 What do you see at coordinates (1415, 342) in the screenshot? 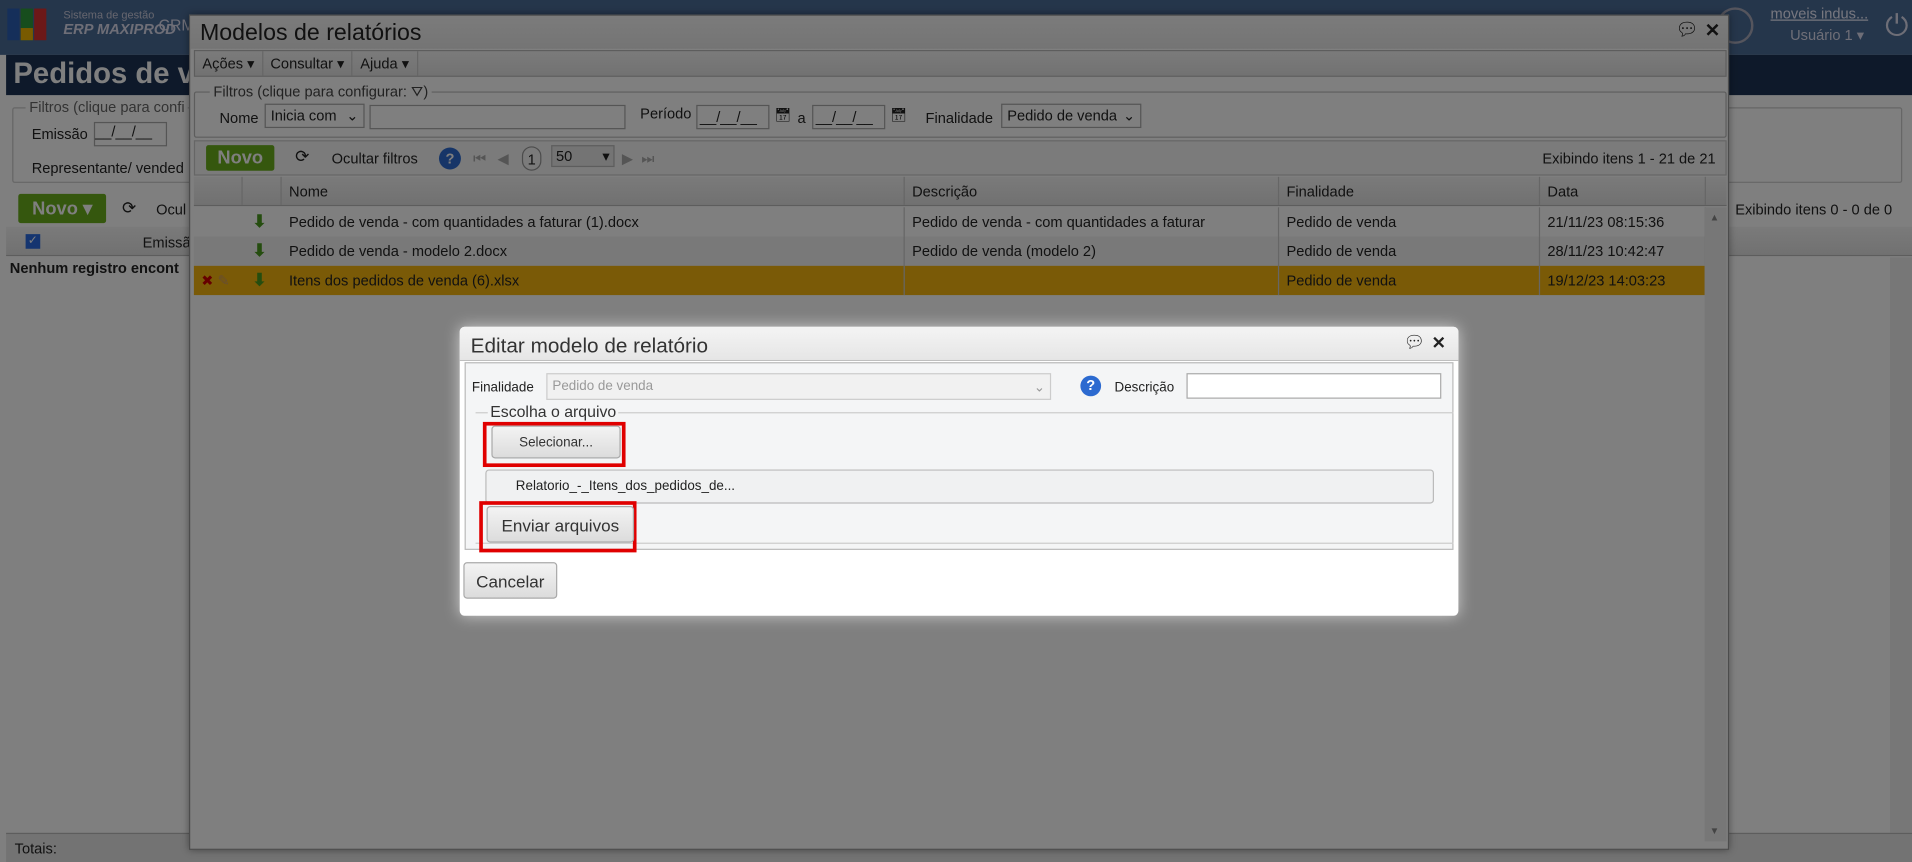
I see `comment-icon: 💬︎` at bounding box center [1415, 342].